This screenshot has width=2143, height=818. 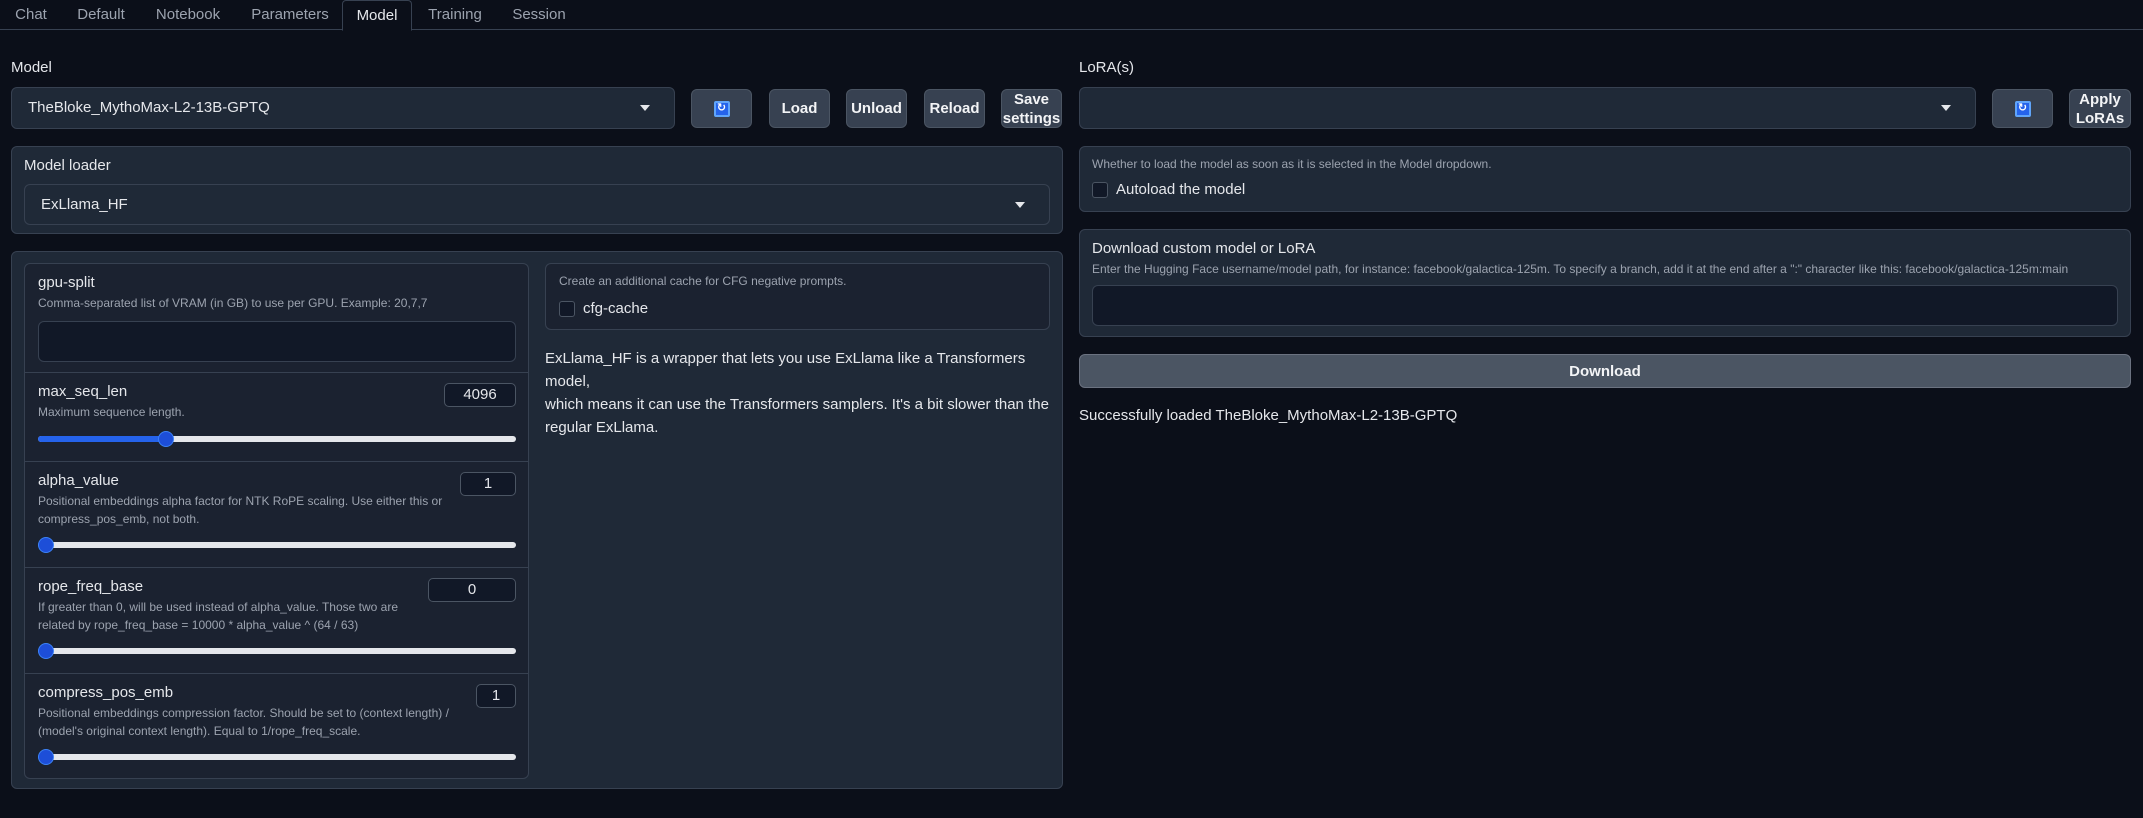 What do you see at coordinates (1031, 99) in the screenshot?
I see `save-settings-line1: Save` at bounding box center [1031, 99].